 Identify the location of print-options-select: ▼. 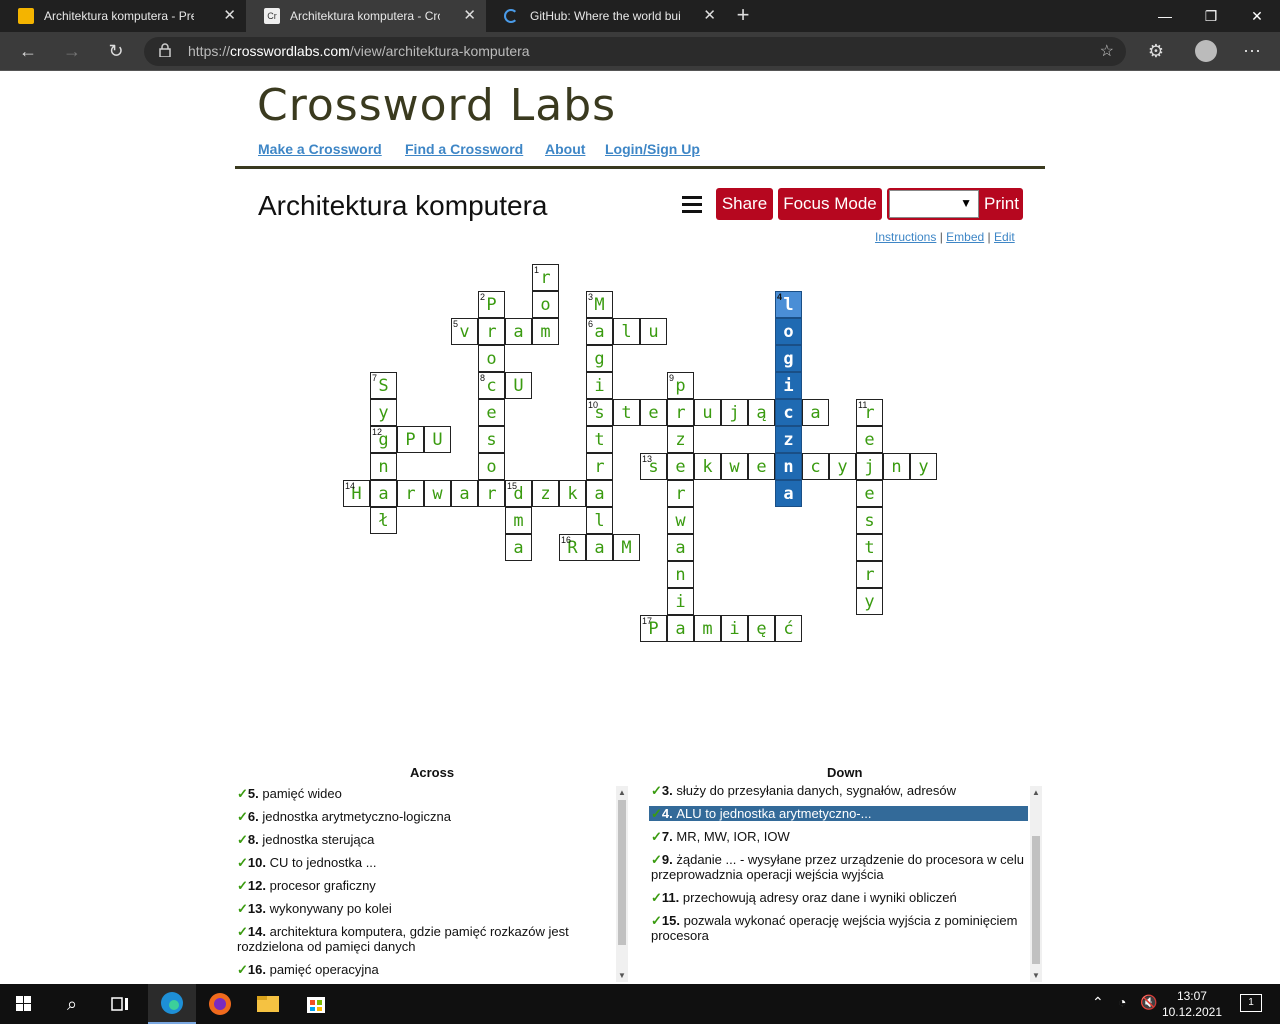
(934, 204).